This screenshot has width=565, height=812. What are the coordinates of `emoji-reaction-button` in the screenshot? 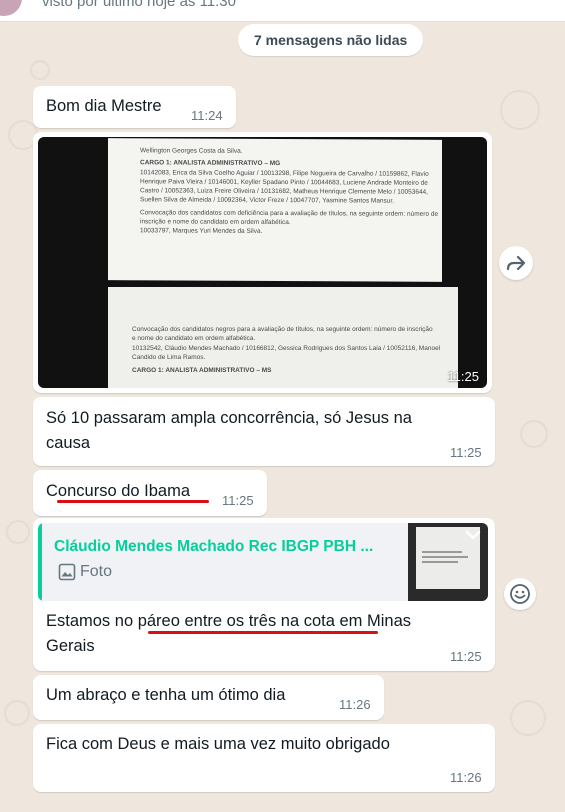 It's located at (520, 594).